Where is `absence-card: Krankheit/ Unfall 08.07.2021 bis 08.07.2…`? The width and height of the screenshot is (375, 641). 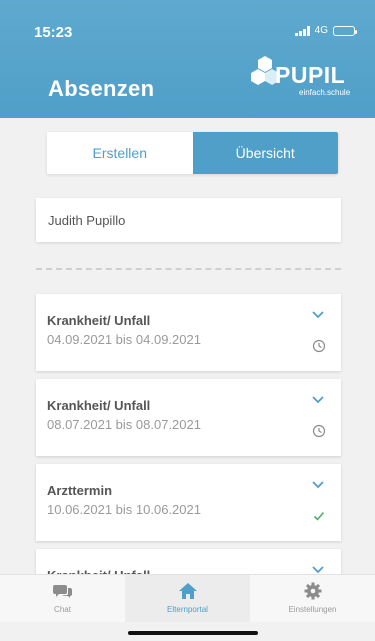 absence-card: Krankheit/ Unfall 08.07.2021 bis 08.07.2… is located at coordinates (188, 417).